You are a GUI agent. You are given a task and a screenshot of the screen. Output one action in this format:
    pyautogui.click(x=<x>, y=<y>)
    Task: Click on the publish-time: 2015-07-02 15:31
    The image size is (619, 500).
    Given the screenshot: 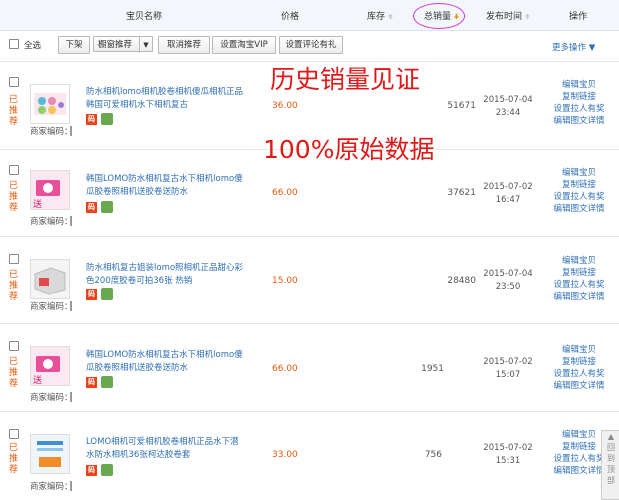 What is the action you would take?
    pyautogui.click(x=508, y=455)
    